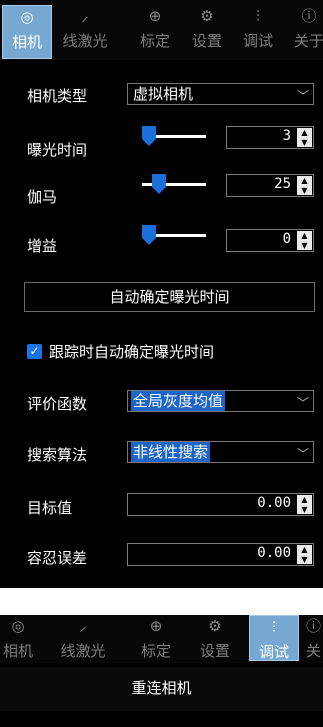  What do you see at coordinates (220, 504) in the screenshot?
I see `target-value-input: 0.00 ▲ ▼` at bounding box center [220, 504].